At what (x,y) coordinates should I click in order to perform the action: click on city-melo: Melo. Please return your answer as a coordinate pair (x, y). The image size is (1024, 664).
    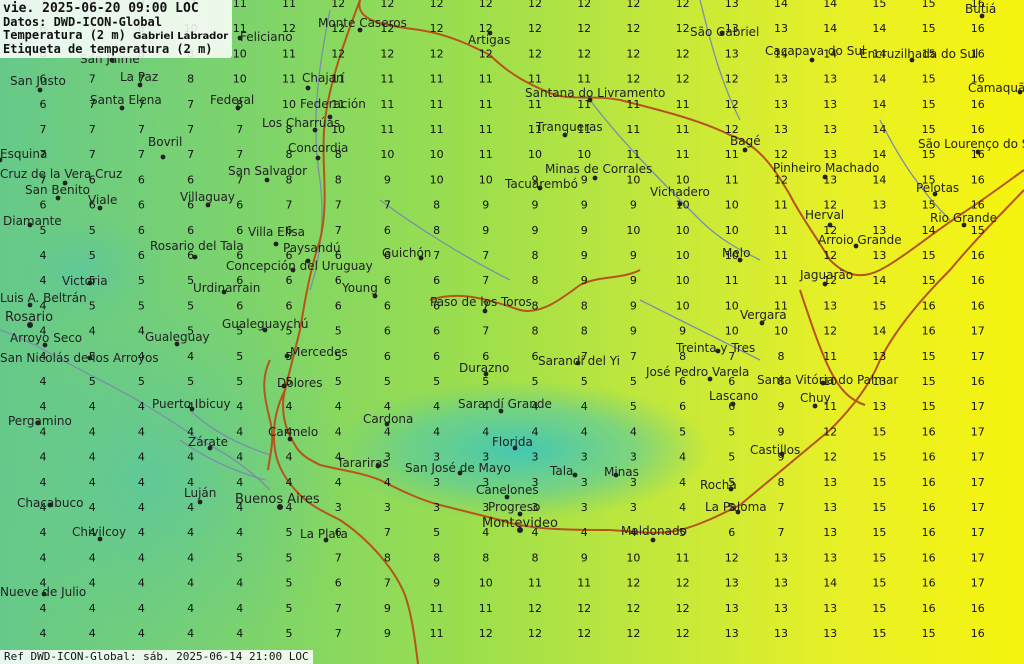
    Looking at the image, I should click on (736, 254).